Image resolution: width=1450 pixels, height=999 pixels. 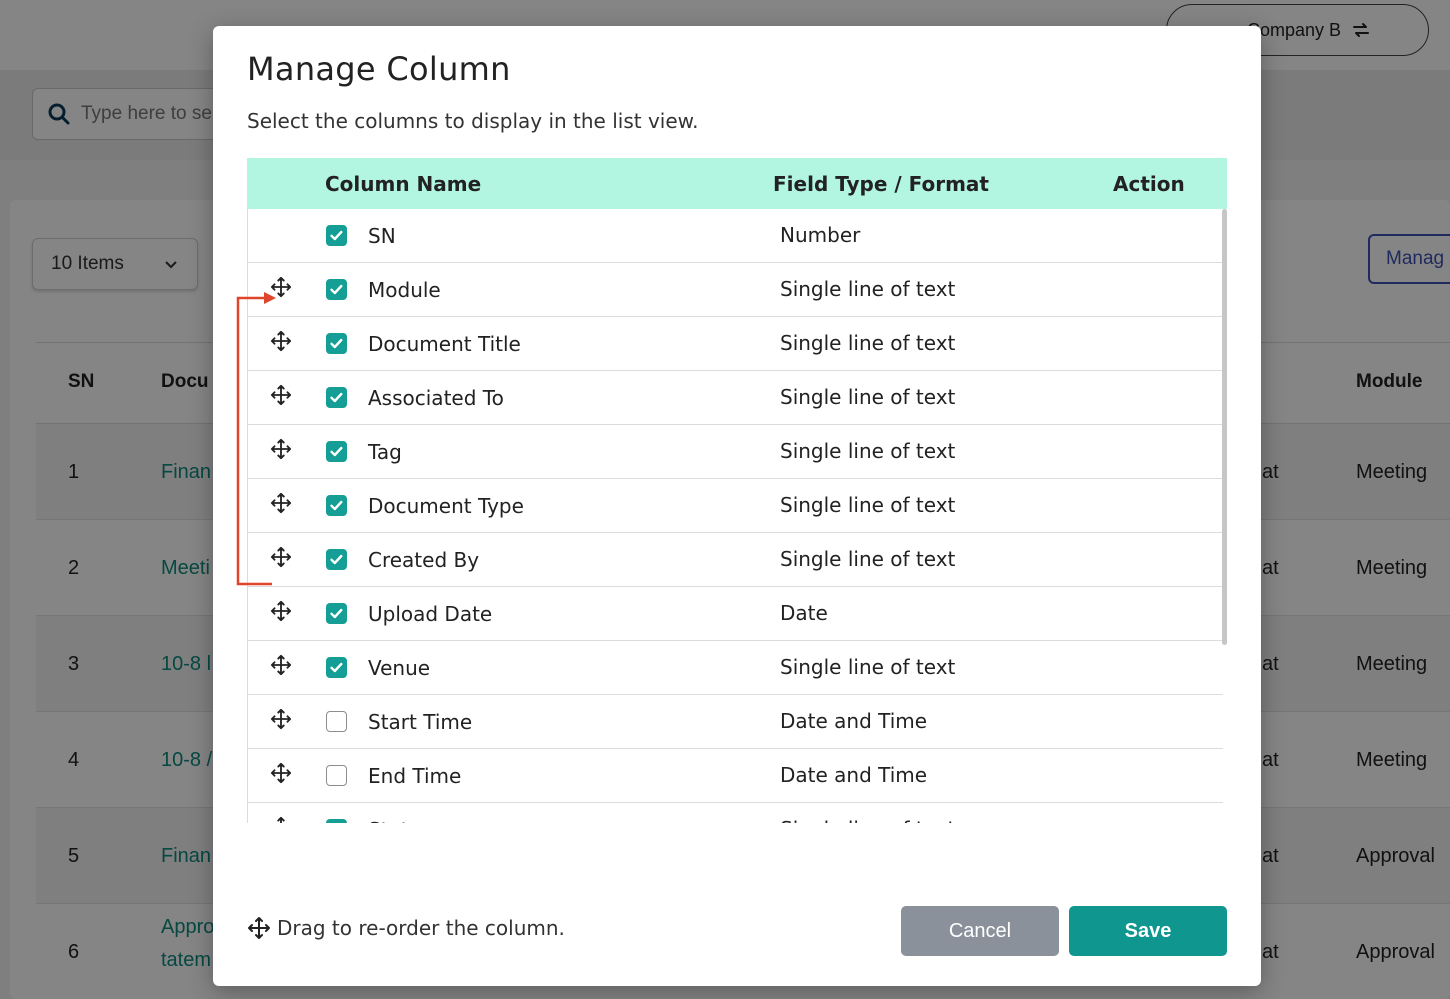 I want to click on column-row: Venue Single line of text, so click(x=735, y=668).